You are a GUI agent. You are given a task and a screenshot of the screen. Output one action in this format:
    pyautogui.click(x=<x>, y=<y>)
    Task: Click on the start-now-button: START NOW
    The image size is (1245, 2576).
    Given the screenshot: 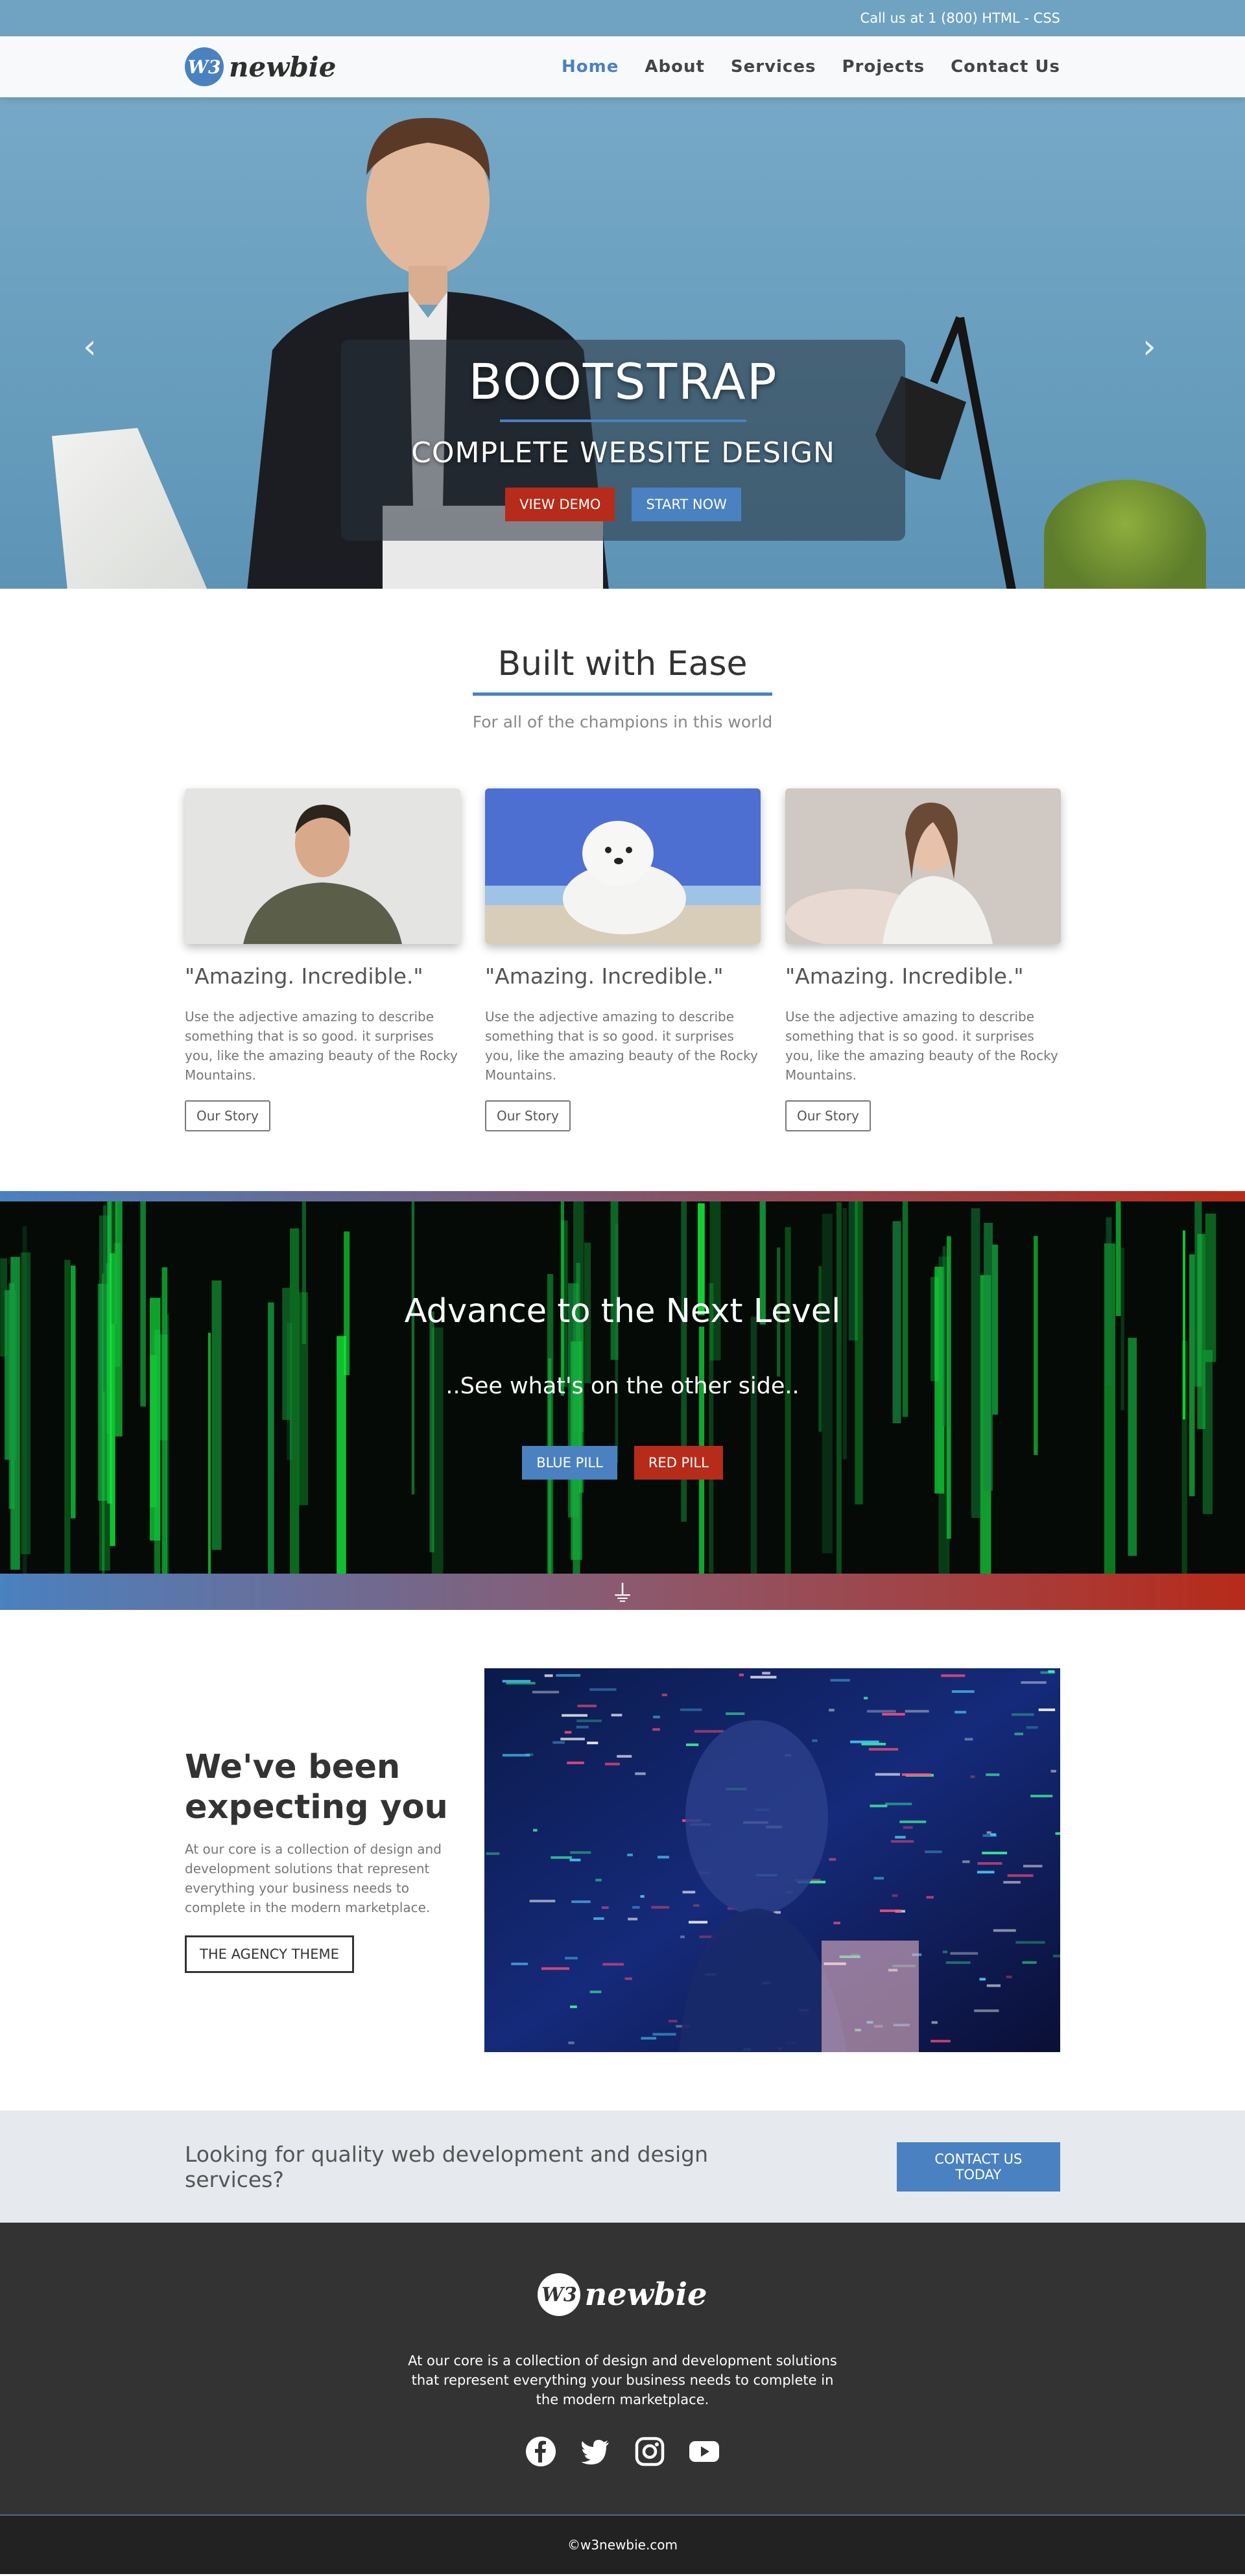 What is the action you would take?
    pyautogui.click(x=687, y=504)
    